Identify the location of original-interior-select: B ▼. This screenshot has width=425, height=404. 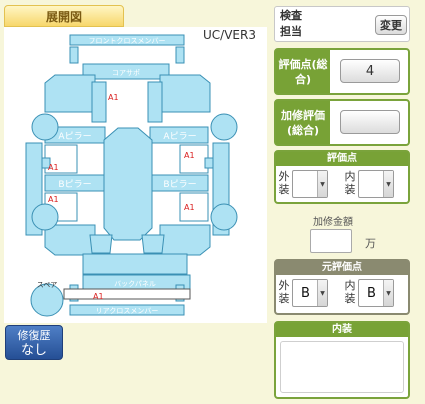
(376, 293).